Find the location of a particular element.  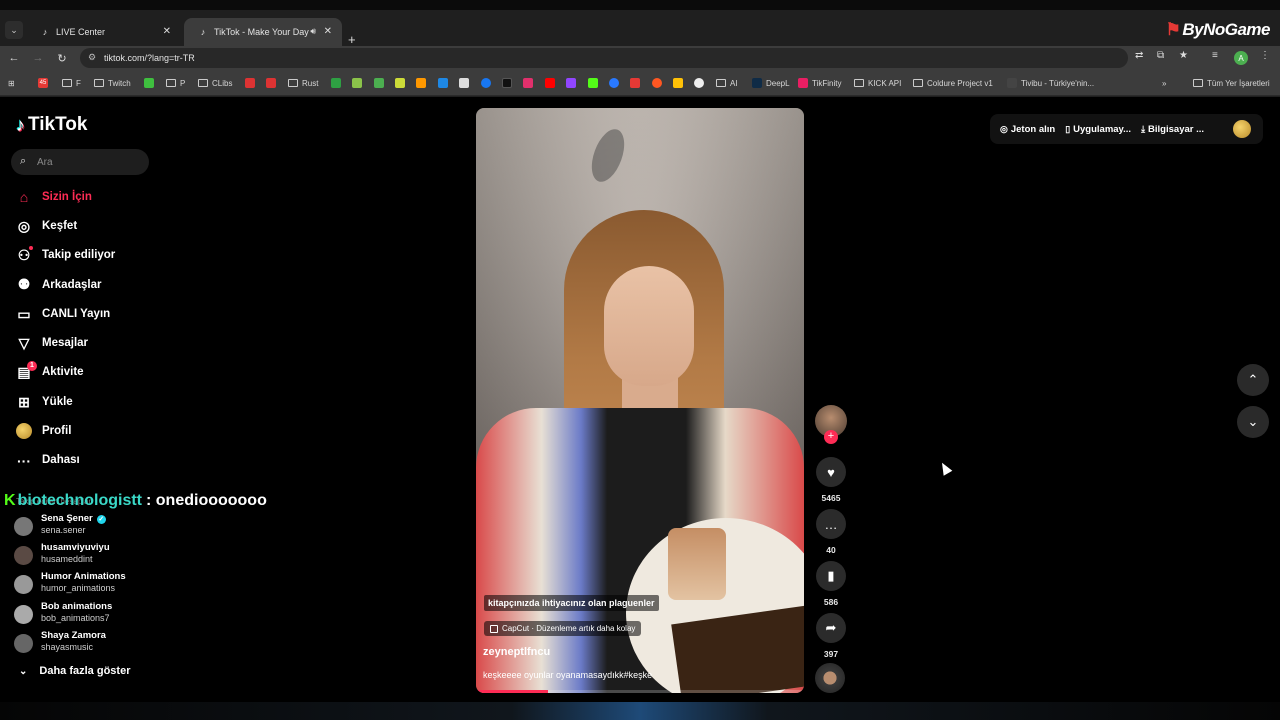

site-info-icon: ⚙ is located at coordinates (92, 57).